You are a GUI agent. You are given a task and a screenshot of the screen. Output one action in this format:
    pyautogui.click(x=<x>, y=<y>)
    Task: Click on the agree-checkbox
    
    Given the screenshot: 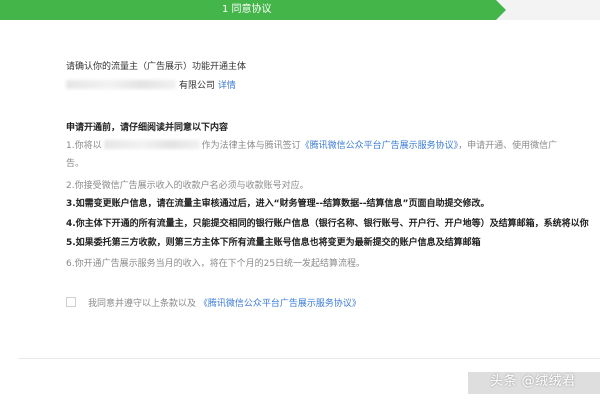 What is the action you would take?
    pyautogui.click(x=71, y=302)
    